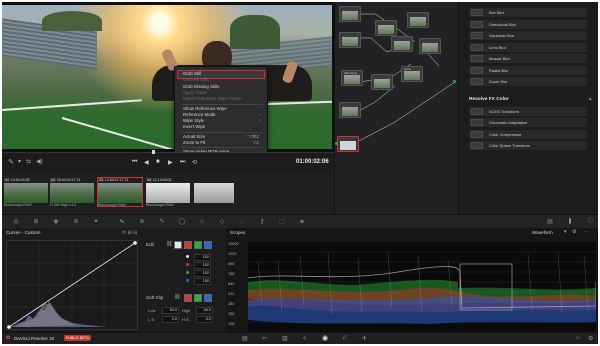 The image size is (600, 346). I want to click on effect-item: Radial Blur, so click(528, 70).